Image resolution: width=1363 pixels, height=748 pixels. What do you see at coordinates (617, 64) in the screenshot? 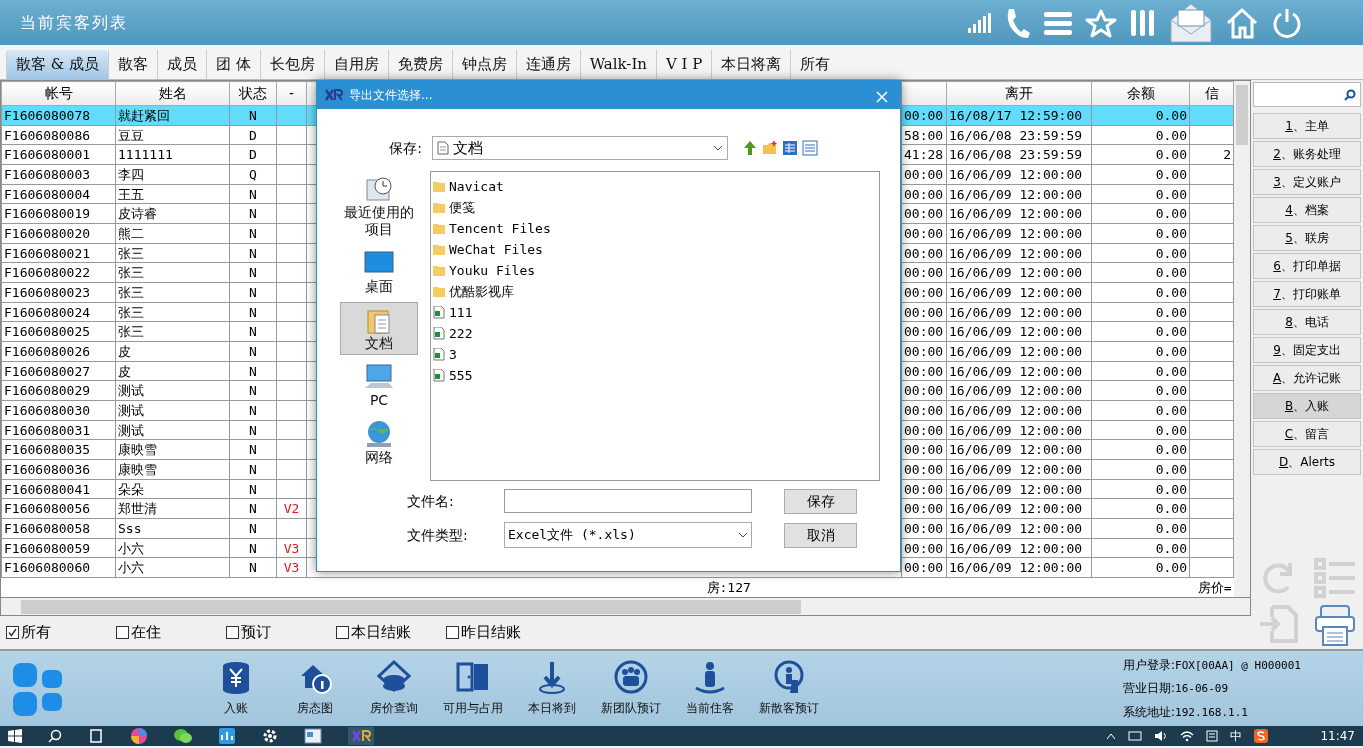
I see `tab: Walk-In` at bounding box center [617, 64].